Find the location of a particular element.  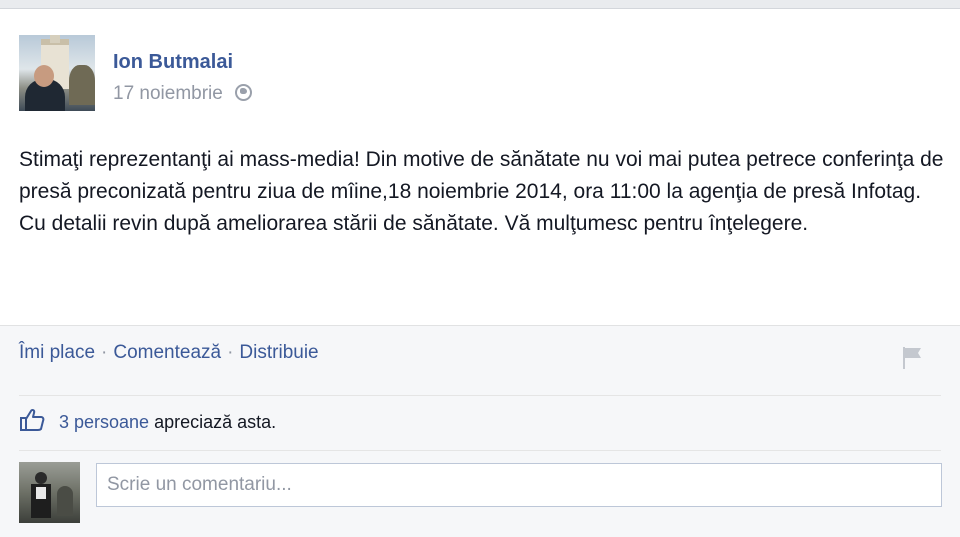

action-links: Îmi place · Comentează · Distribuie is located at coordinates (169, 353).